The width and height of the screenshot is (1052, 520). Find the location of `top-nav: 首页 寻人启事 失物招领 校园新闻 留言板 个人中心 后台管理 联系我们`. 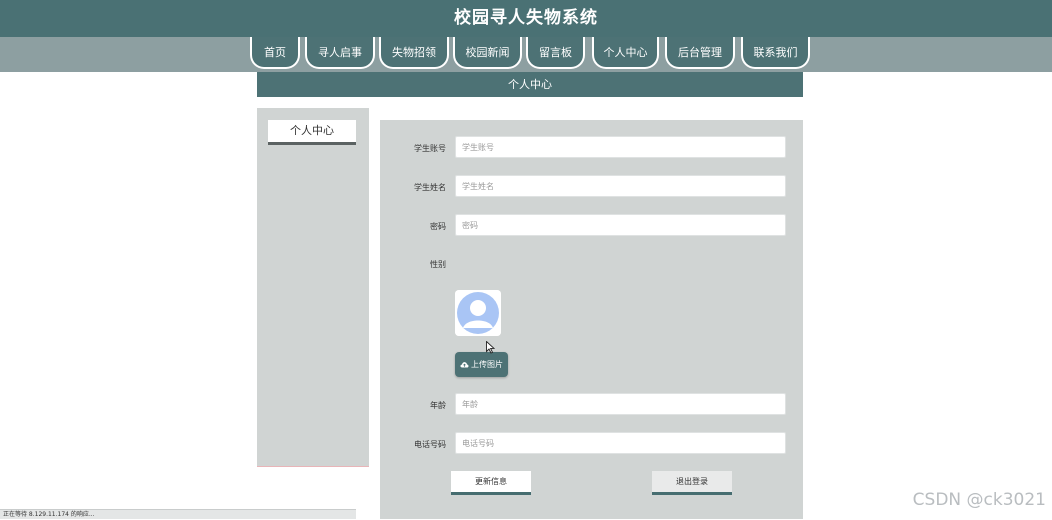

top-nav: 首页 寻人启事 失物招领 校园新闻 留言板 个人中心 后台管理 联系我们 is located at coordinates (526, 54).